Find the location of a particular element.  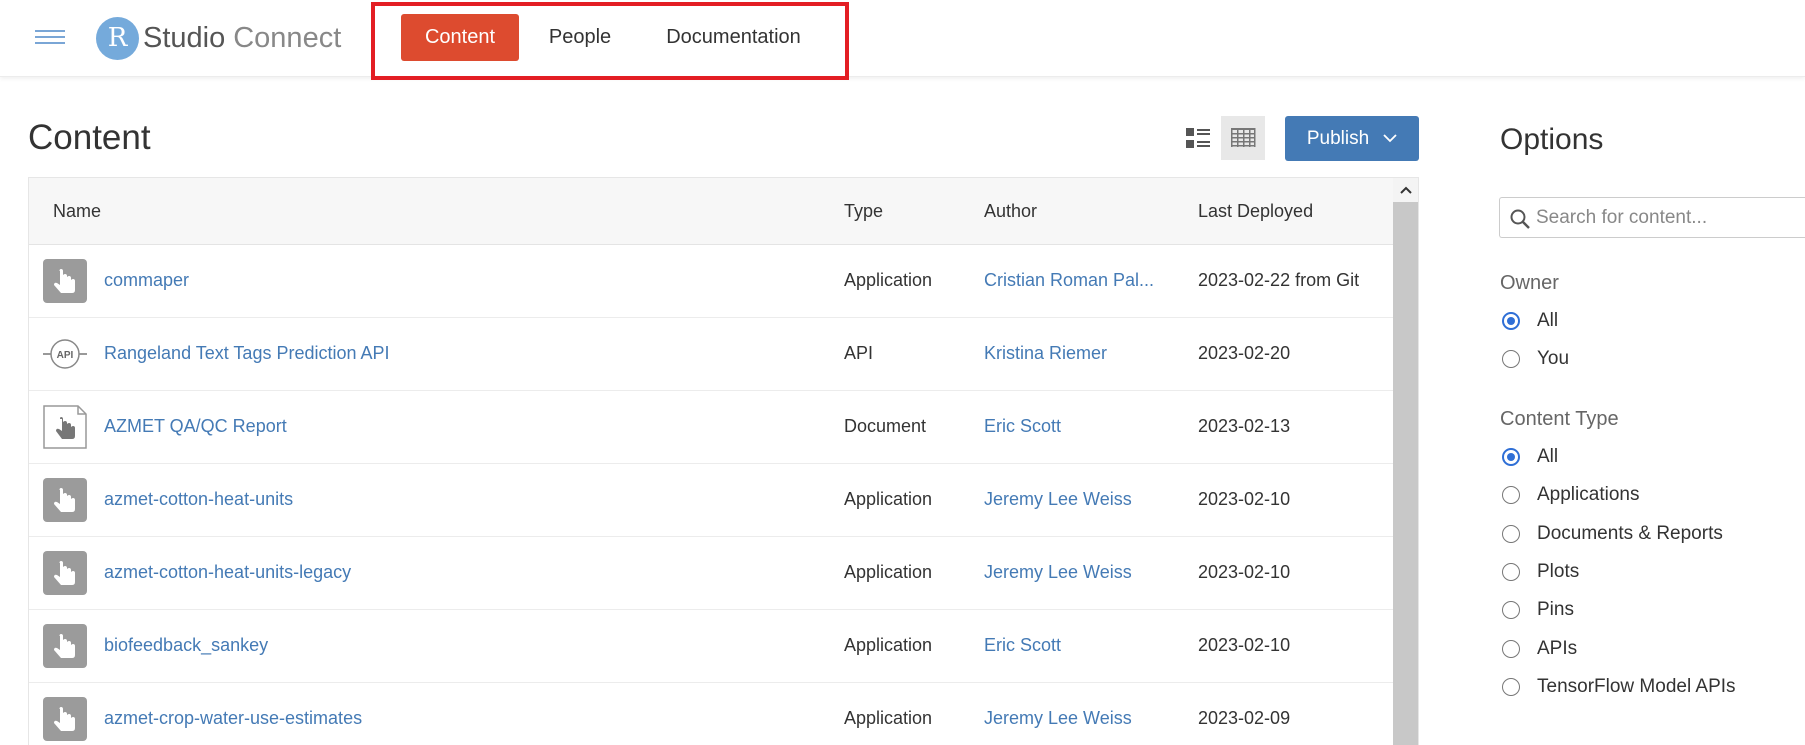

publish-button: Publish is located at coordinates (1352, 138).